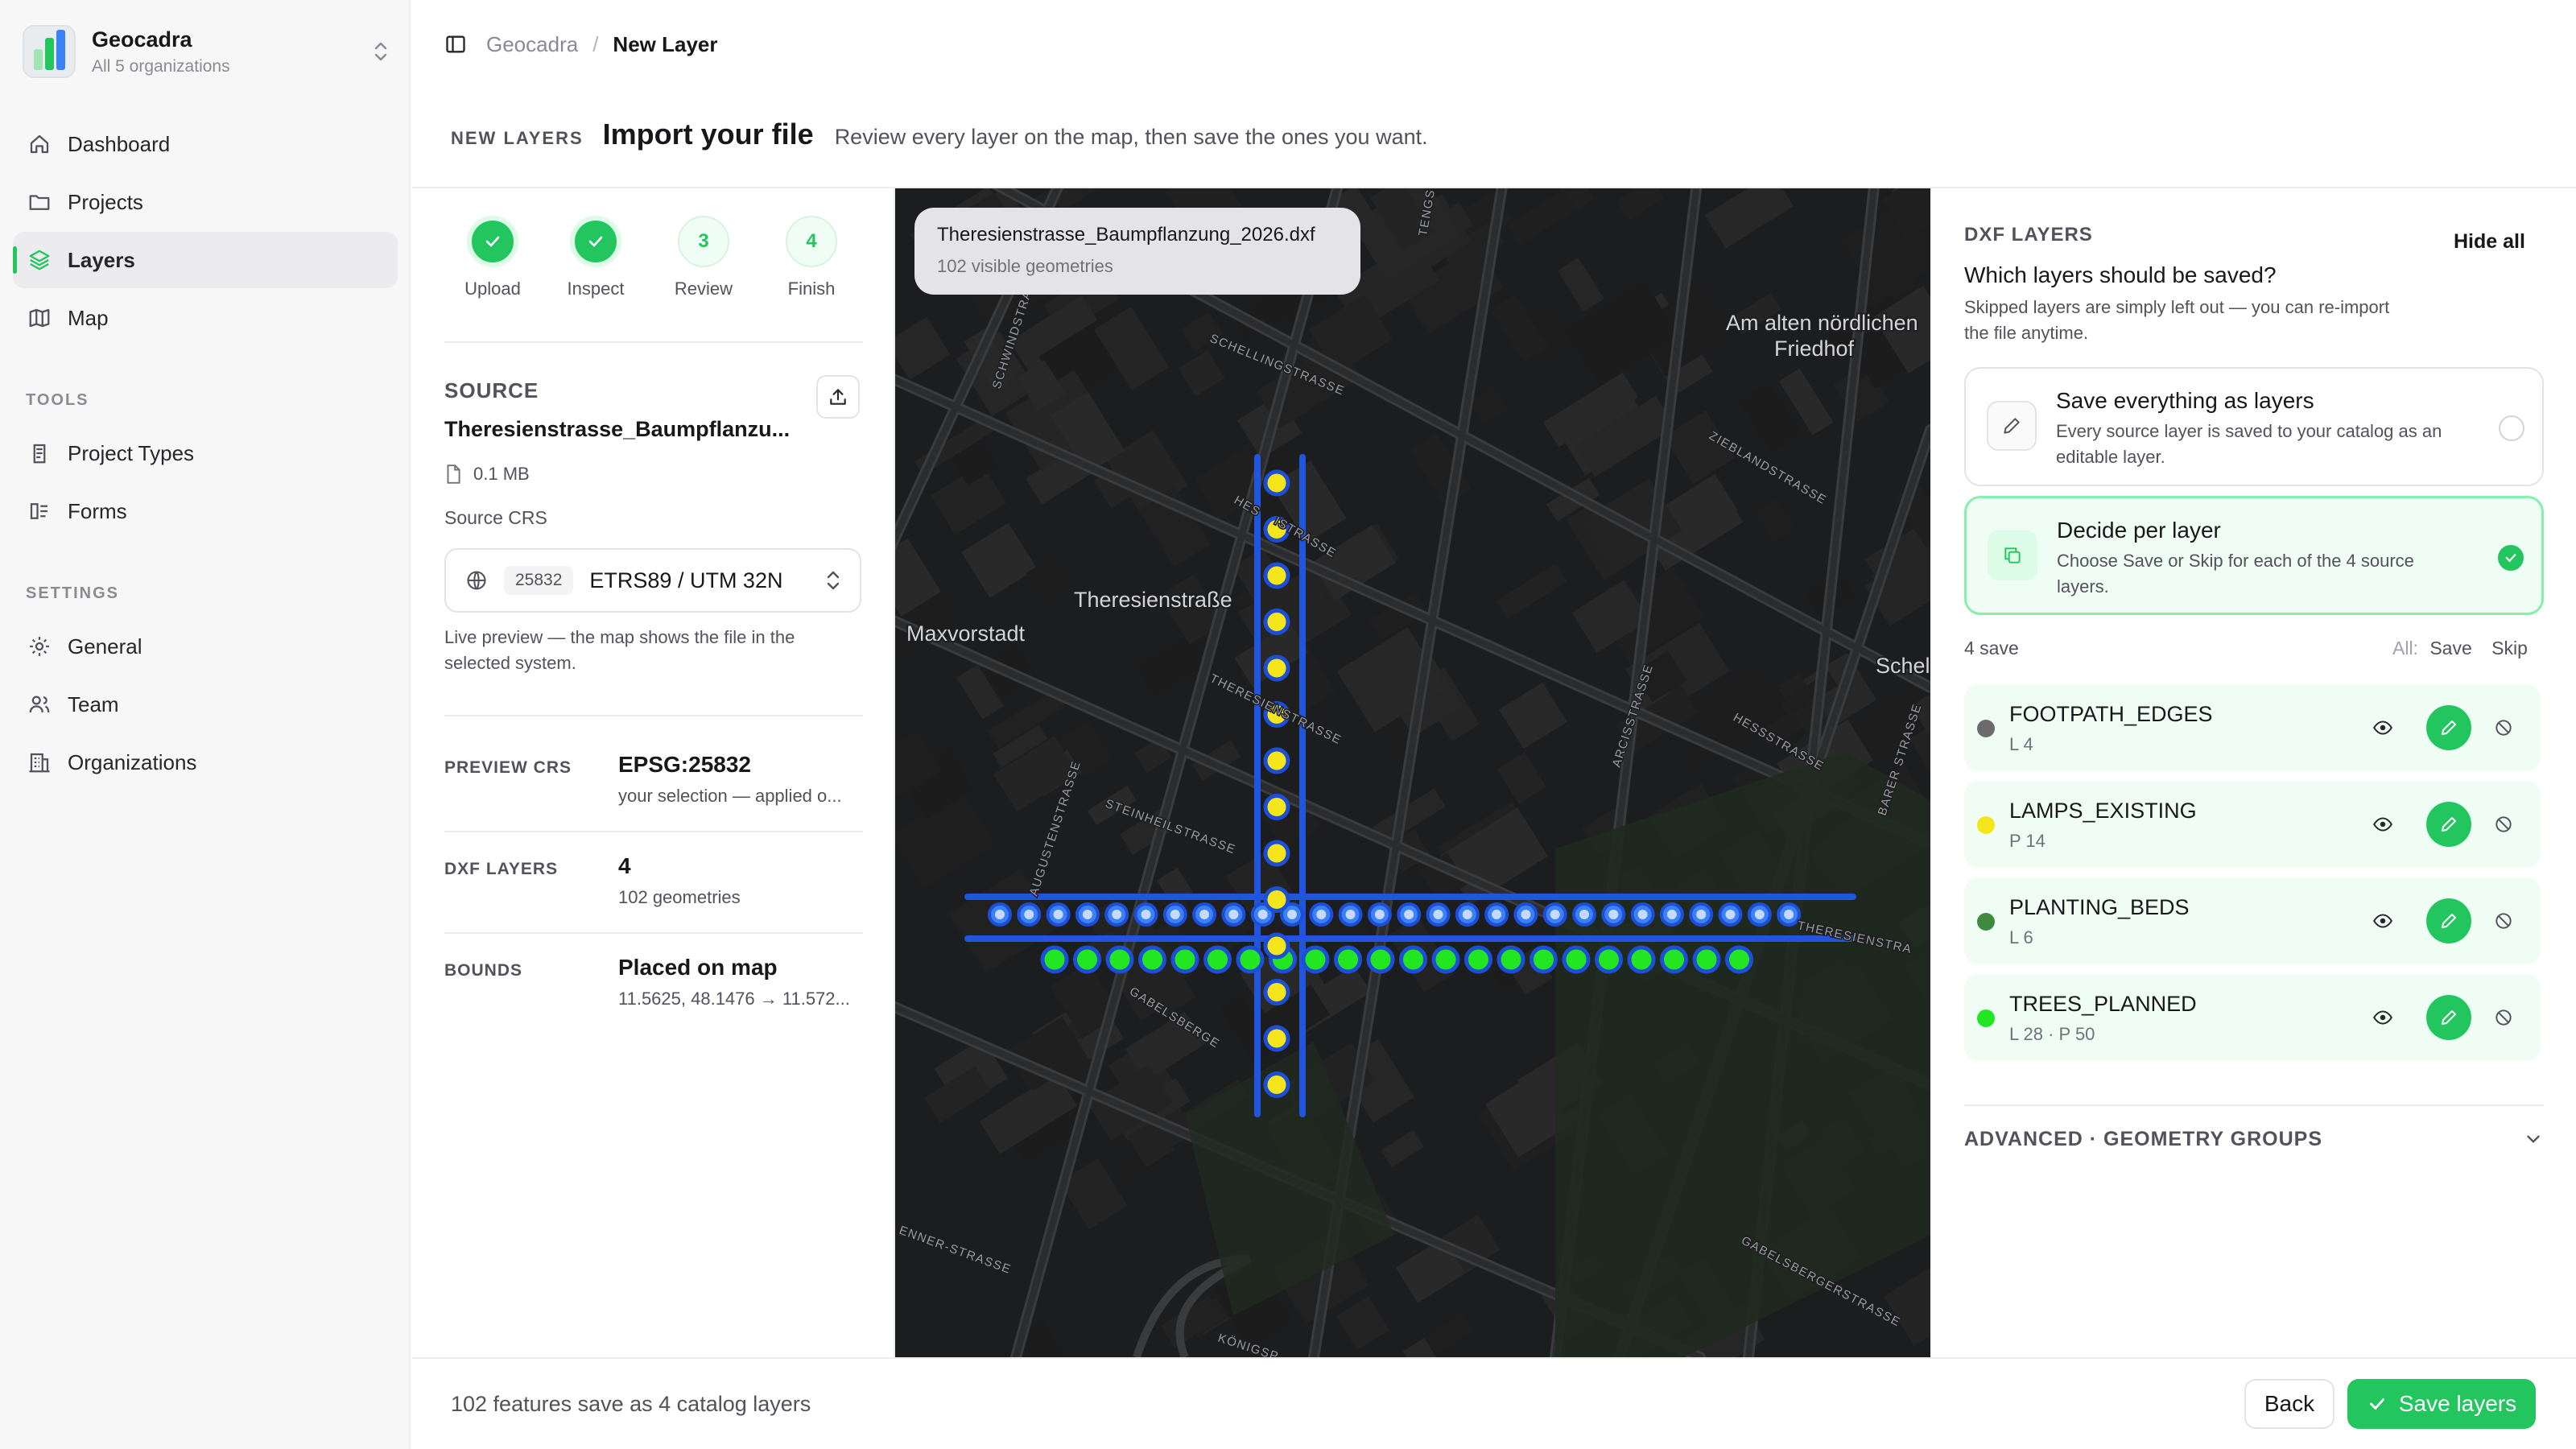 The image size is (2576, 1449). What do you see at coordinates (838, 397) in the screenshot?
I see `upload-button` at bounding box center [838, 397].